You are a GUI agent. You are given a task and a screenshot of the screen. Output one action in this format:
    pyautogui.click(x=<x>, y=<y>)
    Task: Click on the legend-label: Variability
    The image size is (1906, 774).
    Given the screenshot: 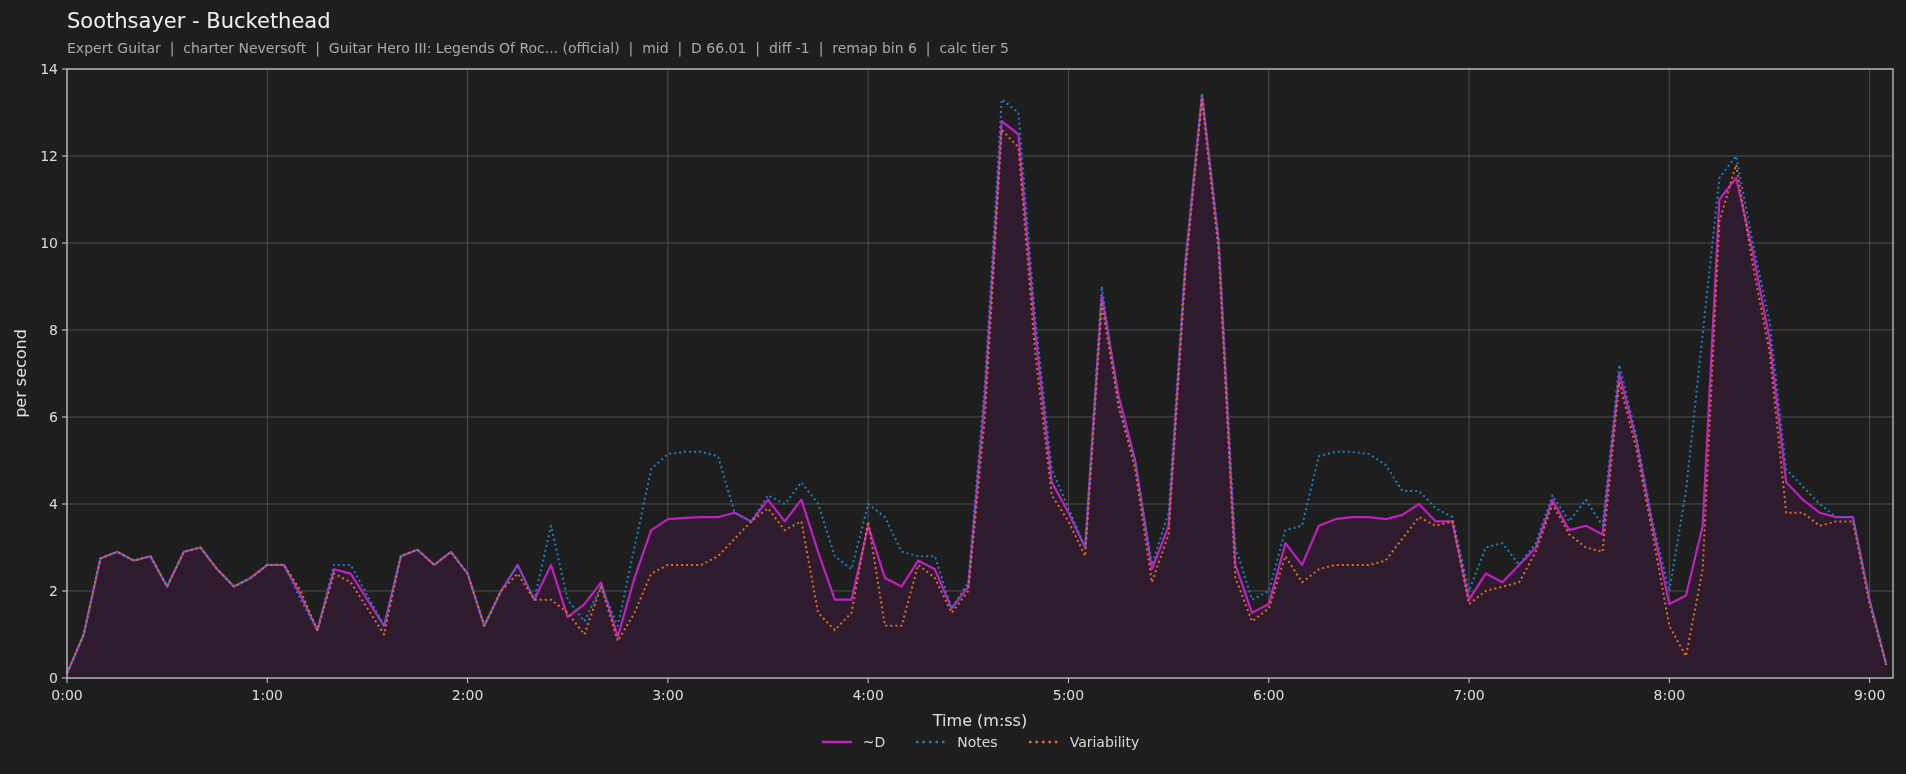 What is the action you would take?
    pyautogui.click(x=1104, y=742)
    